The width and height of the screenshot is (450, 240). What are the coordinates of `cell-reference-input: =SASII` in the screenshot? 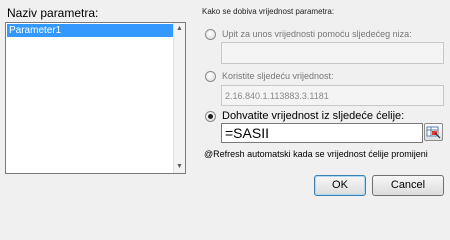 It's located at (322, 133).